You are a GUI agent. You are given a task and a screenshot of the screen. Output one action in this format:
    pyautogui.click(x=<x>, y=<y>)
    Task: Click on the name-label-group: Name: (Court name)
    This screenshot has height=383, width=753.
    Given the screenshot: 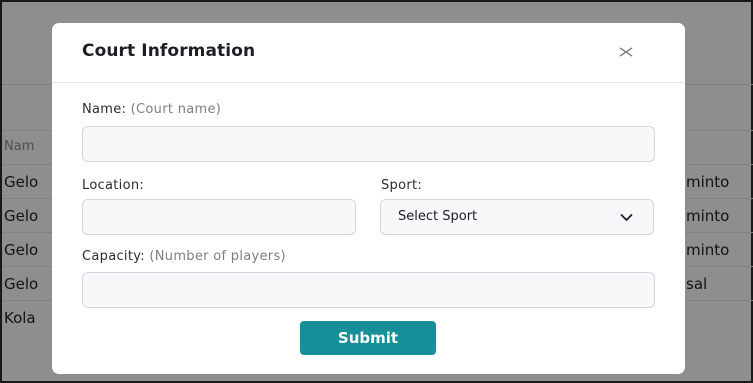 What is the action you would take?
    pyautogui.click(x=151, y=109)
    